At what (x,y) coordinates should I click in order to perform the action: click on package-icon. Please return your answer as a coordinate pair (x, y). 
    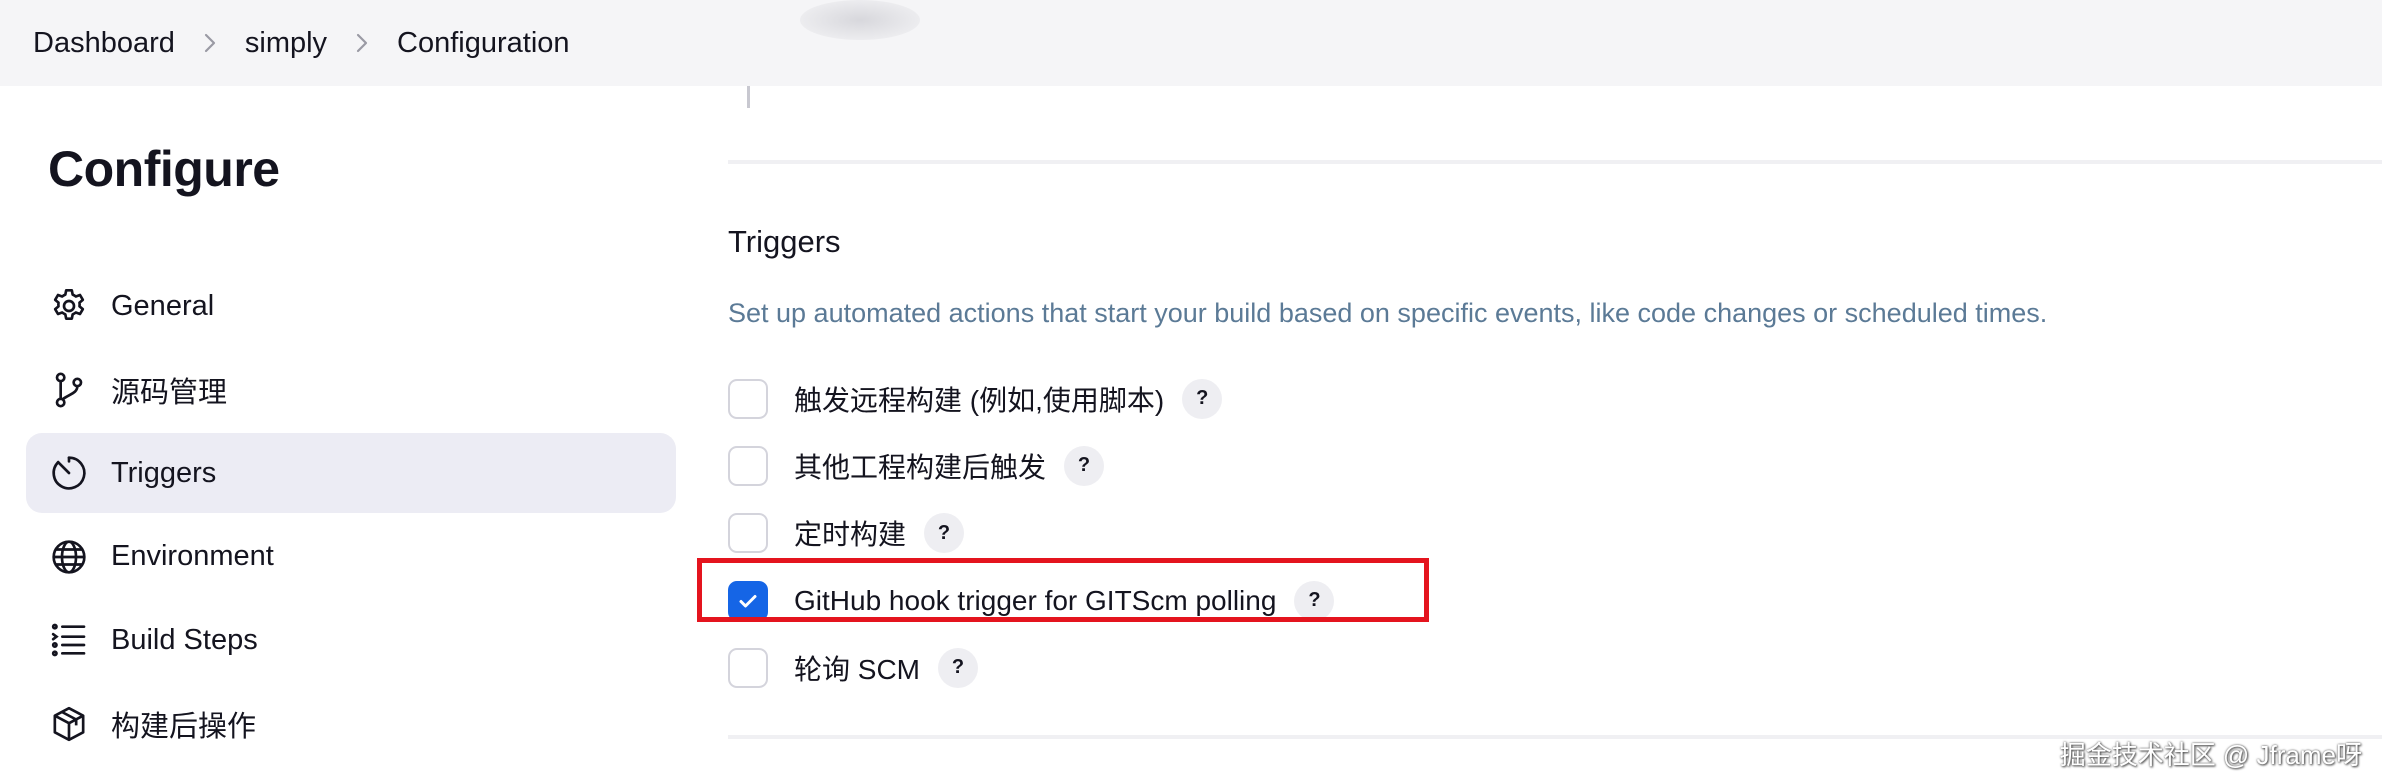
    Looking at the image, I should click on (69, 724).